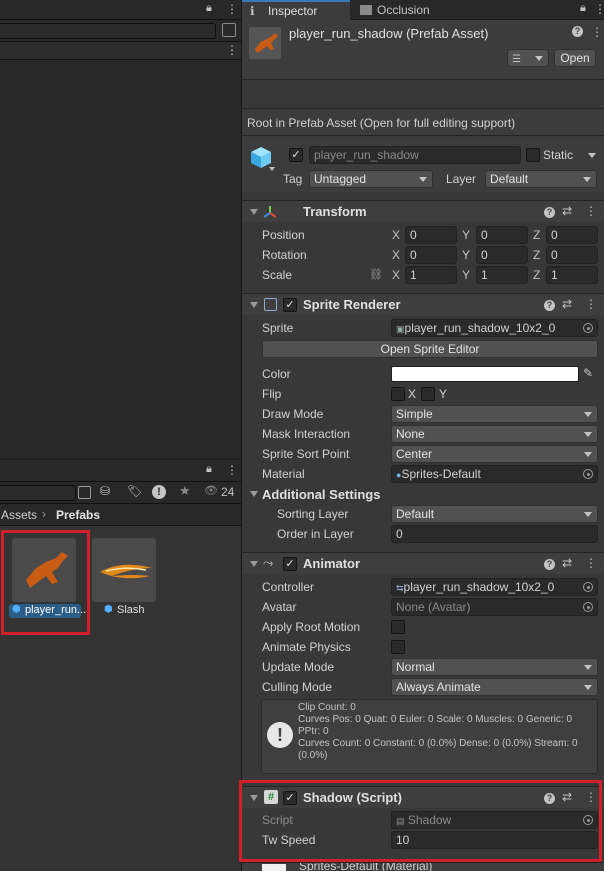  I want to click on eyedropper-icon: ✎, so click(588, 373).